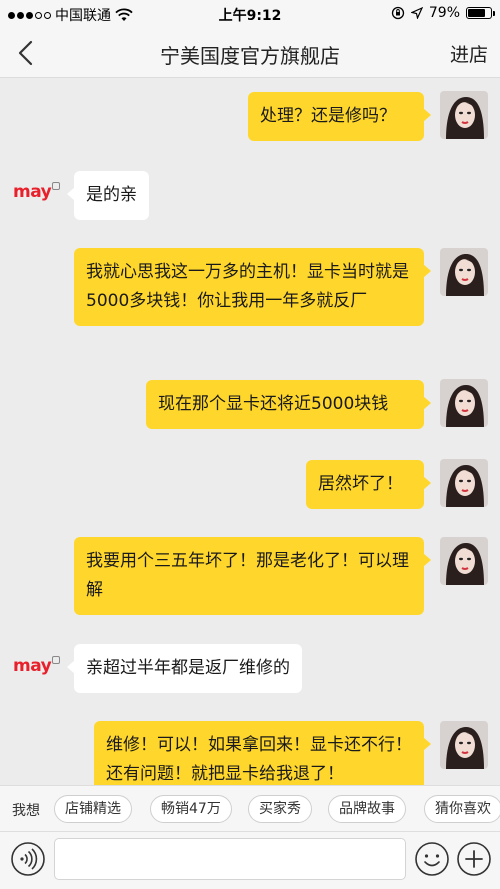  What do you see at coordinates (288, 404) in the screenshot?
I see `message-bubble-user: 现在那个显卡还将近5000块钱` at bounding box center [288, 404].